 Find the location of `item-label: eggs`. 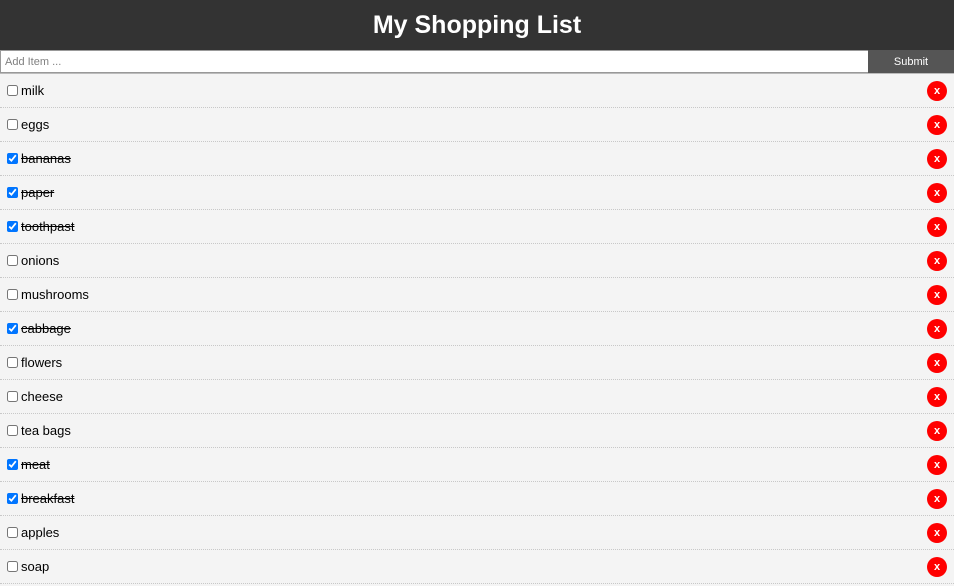

item-label: eggs is located at coordinates (35, 124).